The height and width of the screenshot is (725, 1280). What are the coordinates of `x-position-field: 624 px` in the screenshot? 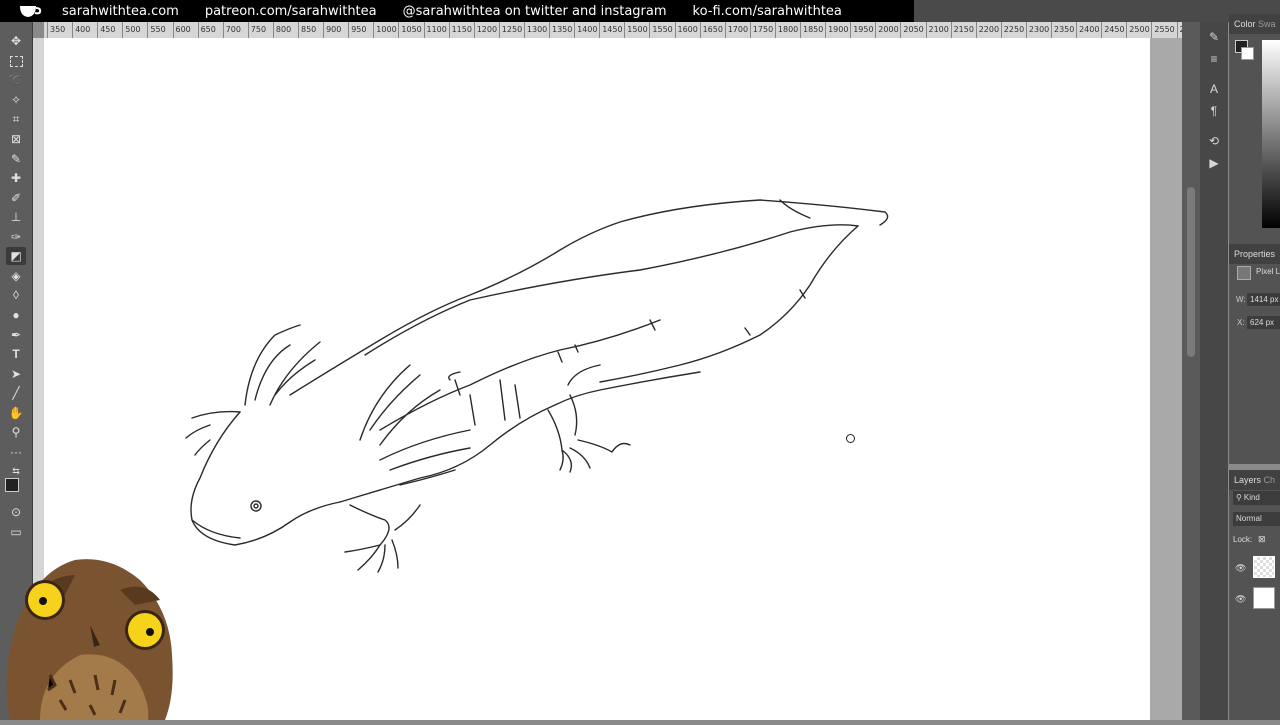 It's located at (1263, 322).